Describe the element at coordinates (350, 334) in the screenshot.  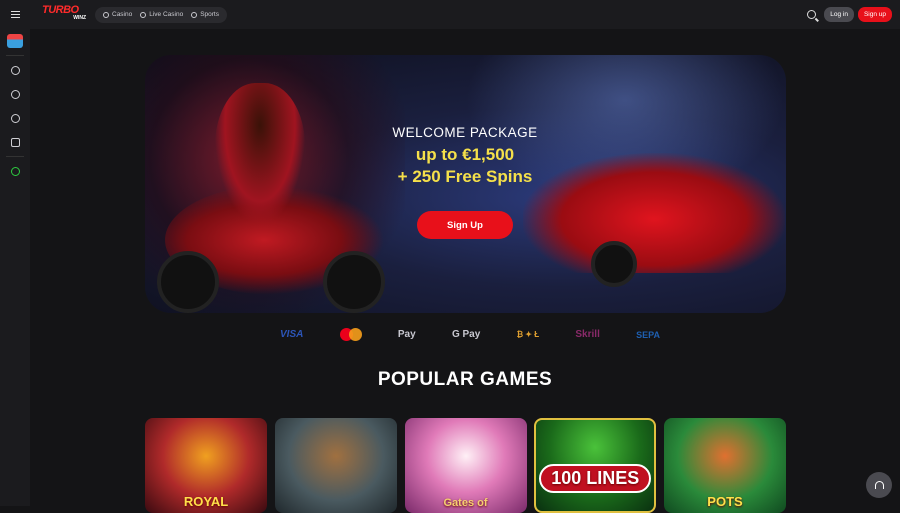
I see `mastercard-logo` at that location.